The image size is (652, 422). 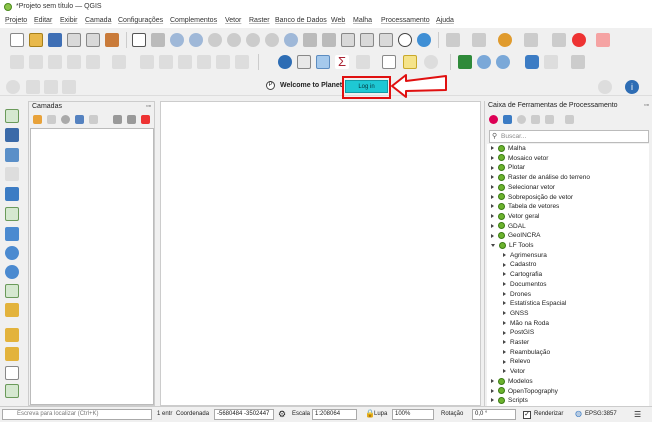 What do you see at coordinates (405, 20) in the screenshot?
I see `menu-processamento: Processamento` at bounding box center [405, 20].